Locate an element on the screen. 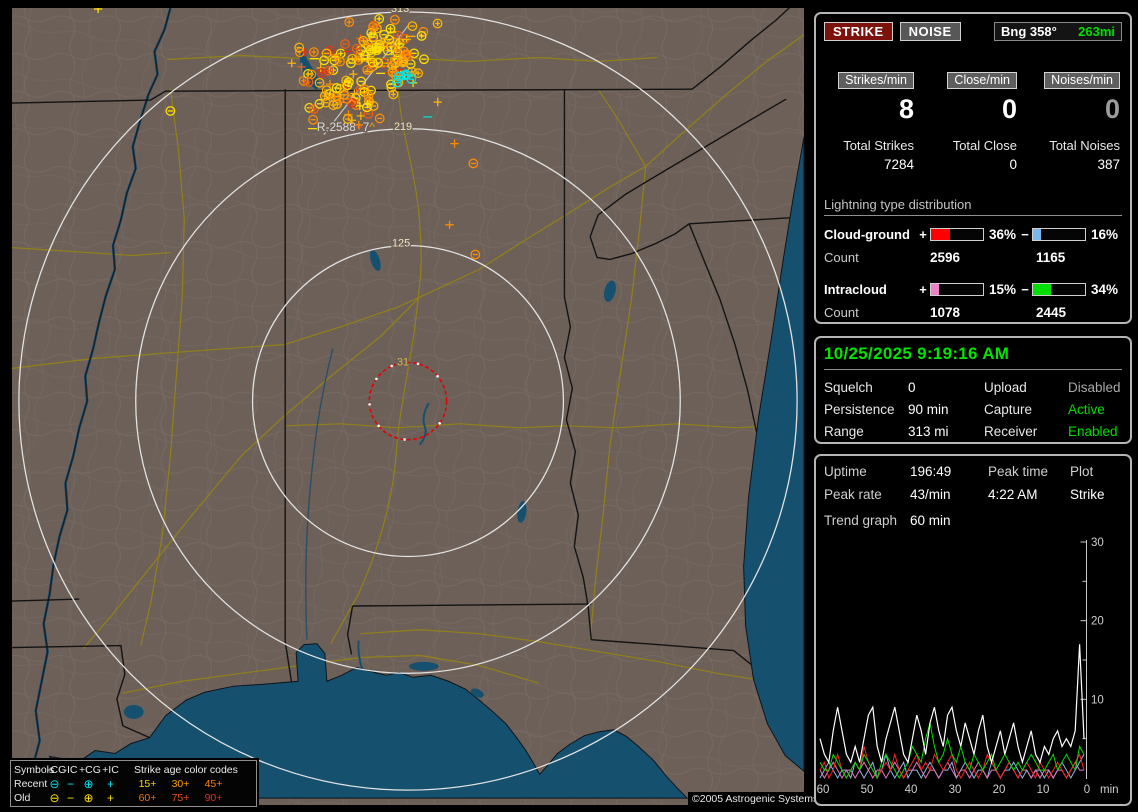  distribution-title: Lightning type distribution is located at coordinates (973, 207).